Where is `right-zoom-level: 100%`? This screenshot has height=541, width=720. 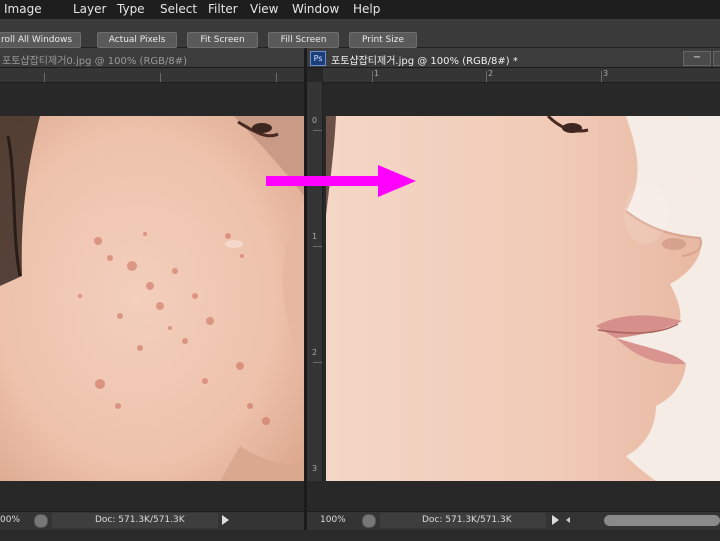
right-zoom-level: 100% is located at coordinates (333, 520).